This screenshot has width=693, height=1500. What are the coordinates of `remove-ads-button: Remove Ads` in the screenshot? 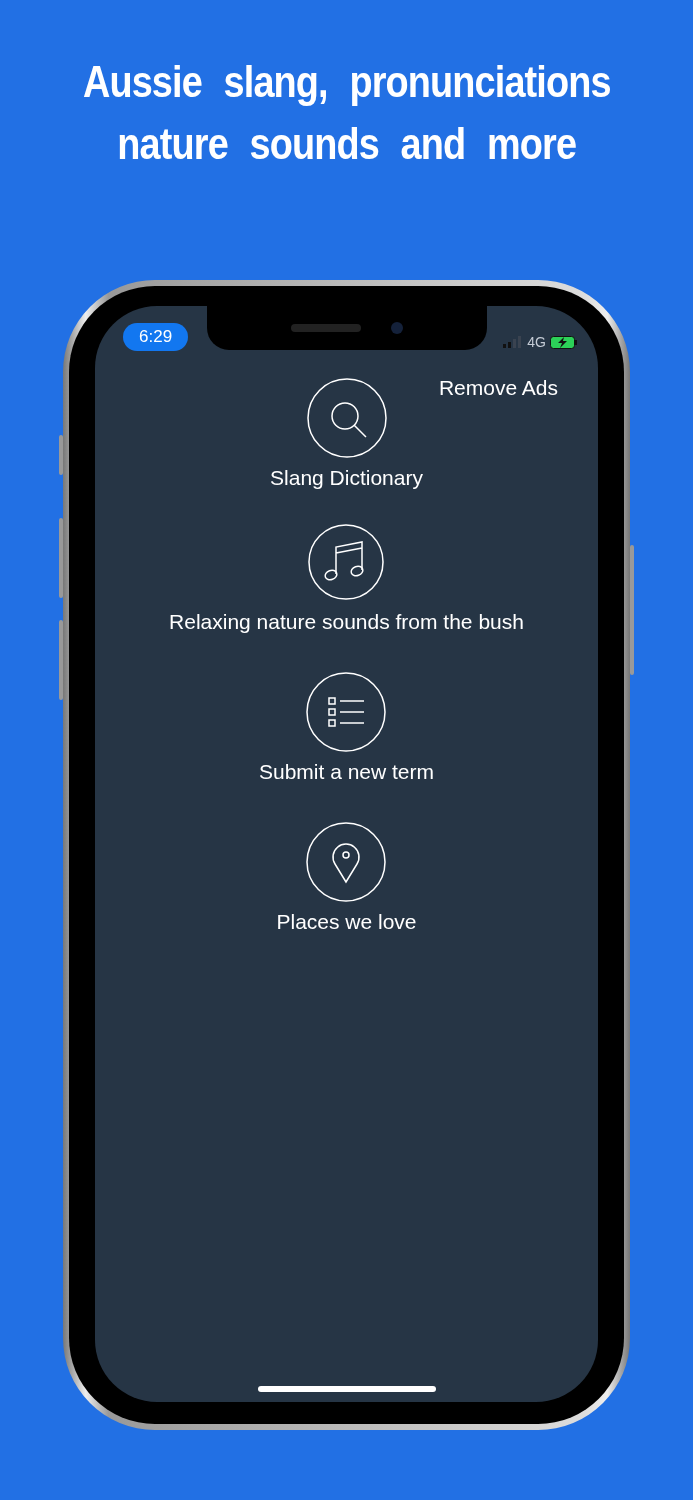 It's located at (498, 388).